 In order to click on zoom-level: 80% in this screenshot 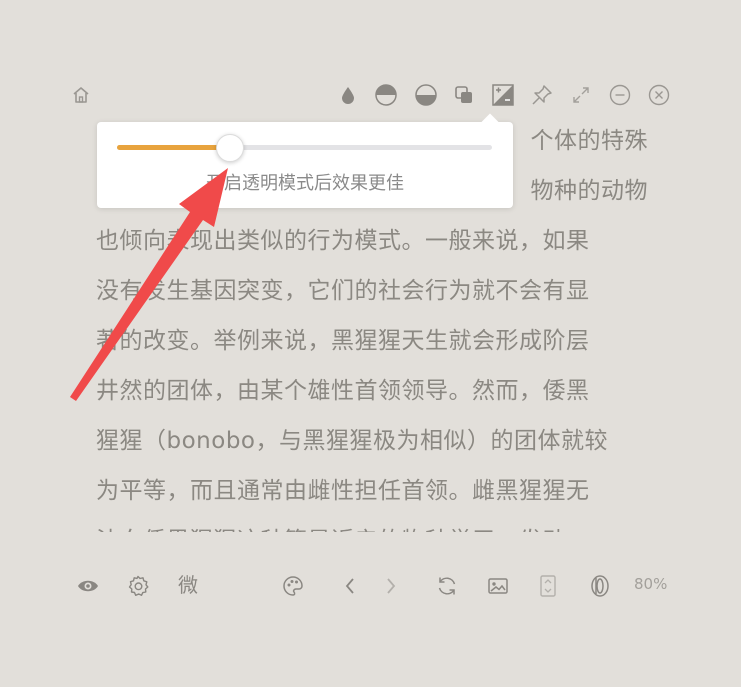, I will do `click(651, 584)`.